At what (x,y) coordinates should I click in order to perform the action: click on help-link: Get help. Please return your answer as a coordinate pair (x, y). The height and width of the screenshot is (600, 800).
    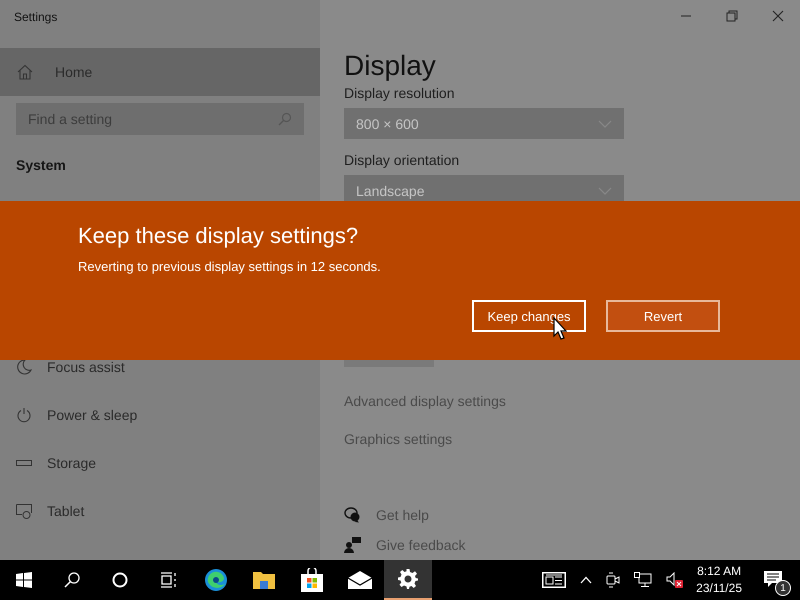
    Looking at the image, I should click on (405, 515).